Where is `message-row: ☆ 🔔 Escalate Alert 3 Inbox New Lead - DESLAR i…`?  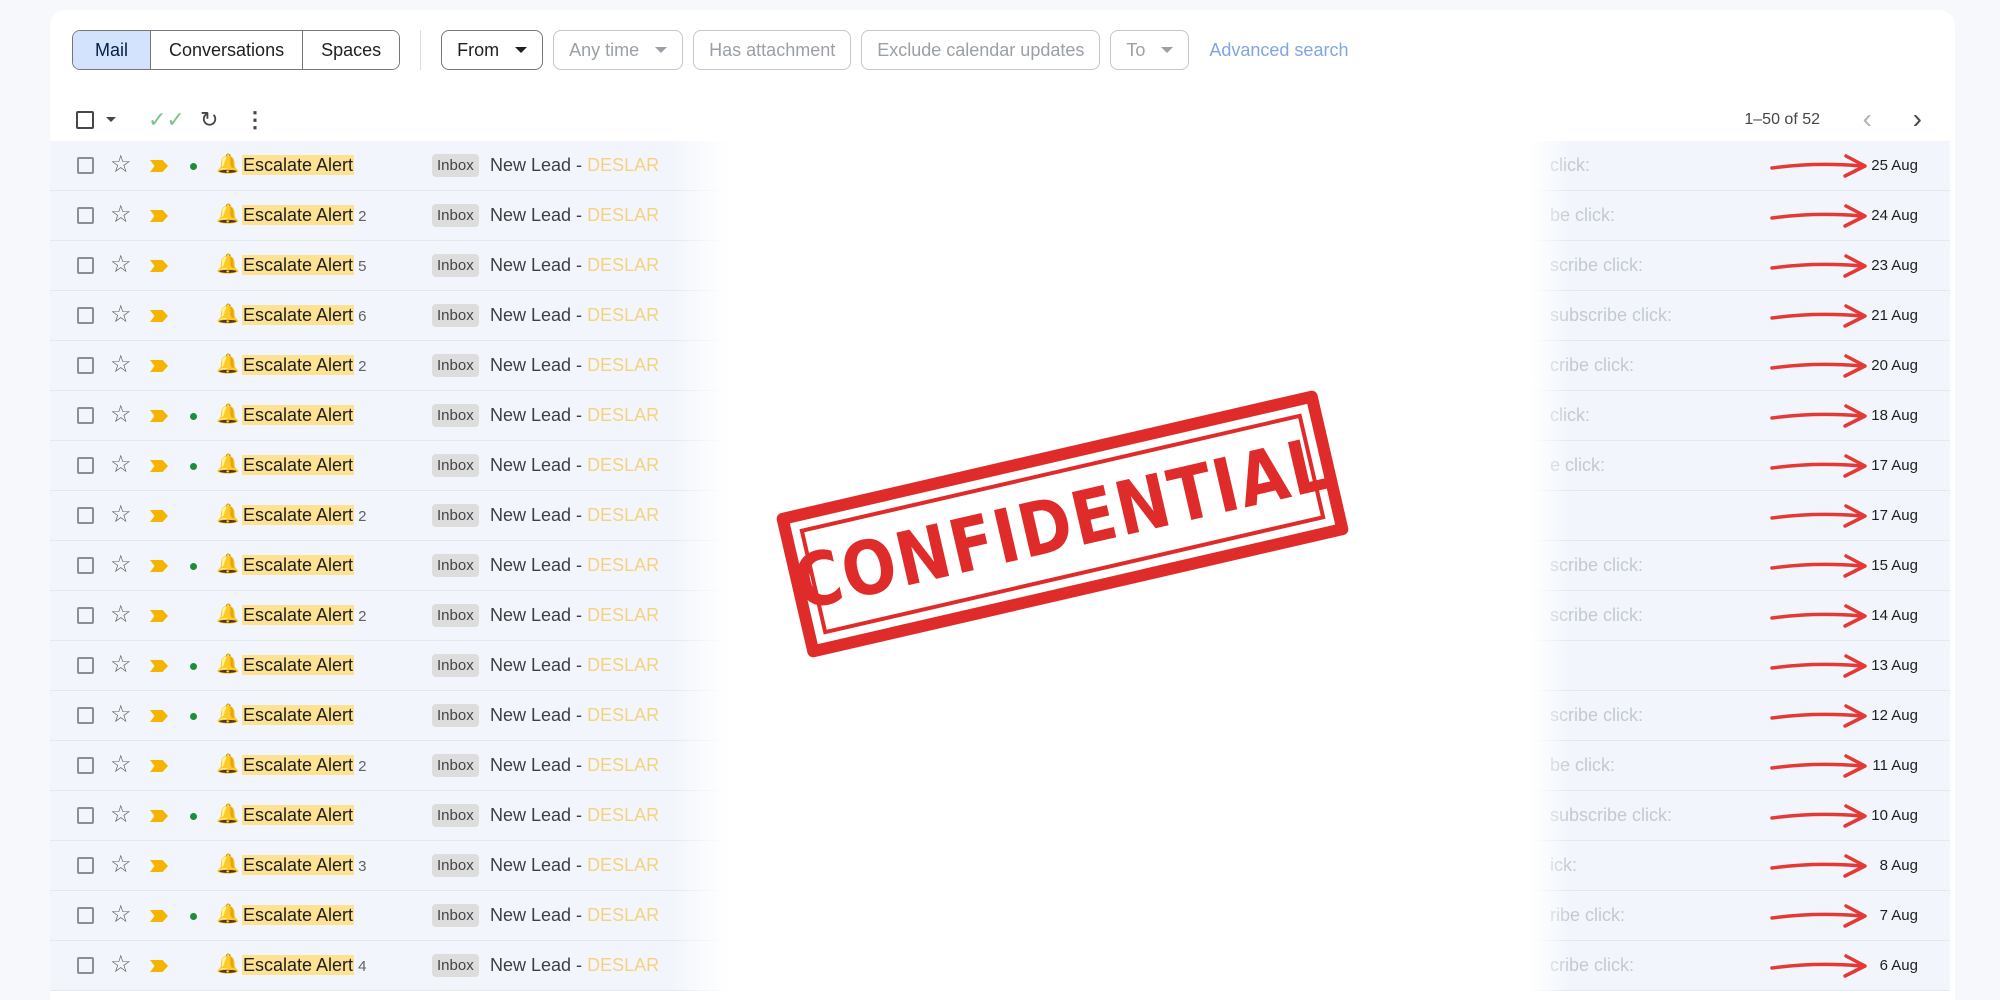
message-row: ☆ 🔔 Escalate Alert 3 Inbox New Lead - DESLAR i… is located at coordinates (1000, 866).